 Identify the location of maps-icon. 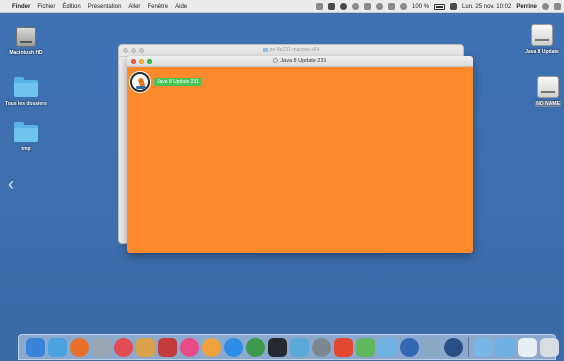
(365, 347).